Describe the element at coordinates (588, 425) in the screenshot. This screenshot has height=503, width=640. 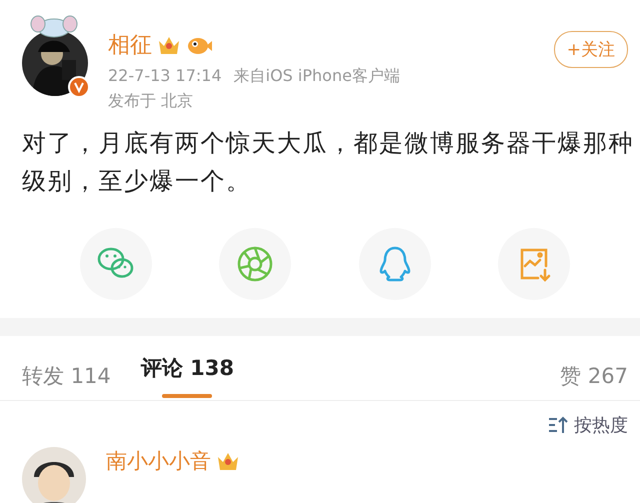
I see `sort-button: 按热度` at that location.